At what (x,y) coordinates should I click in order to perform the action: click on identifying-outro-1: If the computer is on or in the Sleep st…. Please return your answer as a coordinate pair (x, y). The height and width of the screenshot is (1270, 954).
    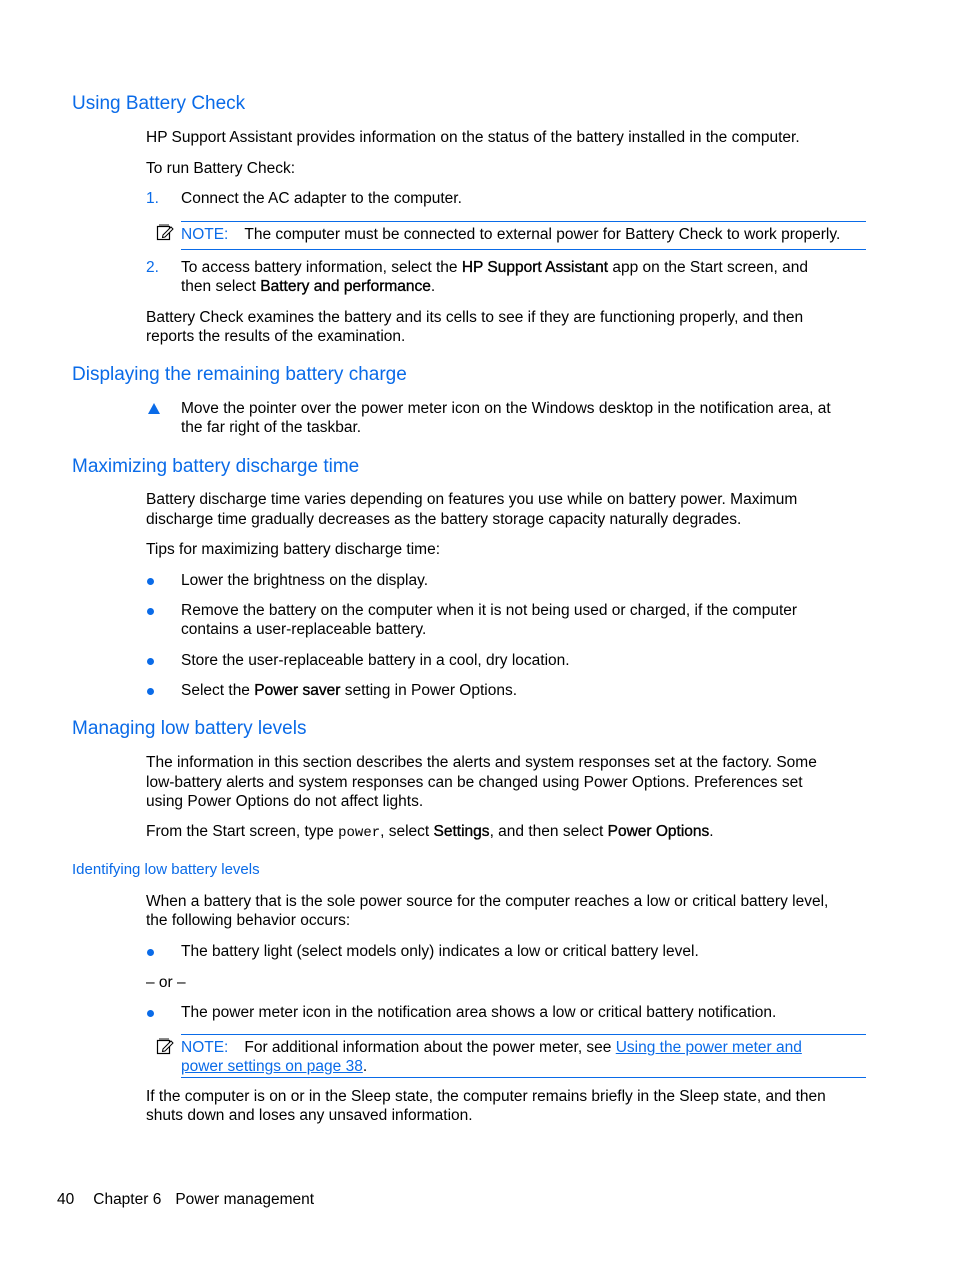
    Looking at the image, I should click on (486, 1096).